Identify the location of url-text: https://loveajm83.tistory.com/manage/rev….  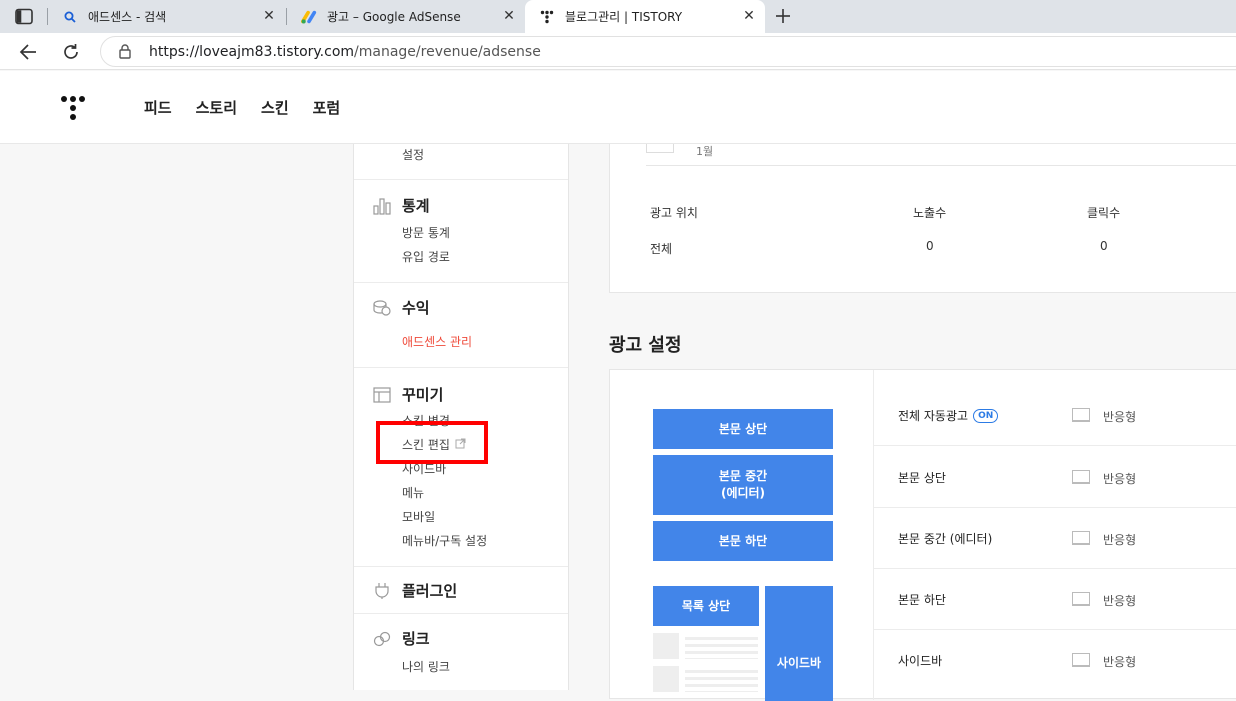
(345, 52).